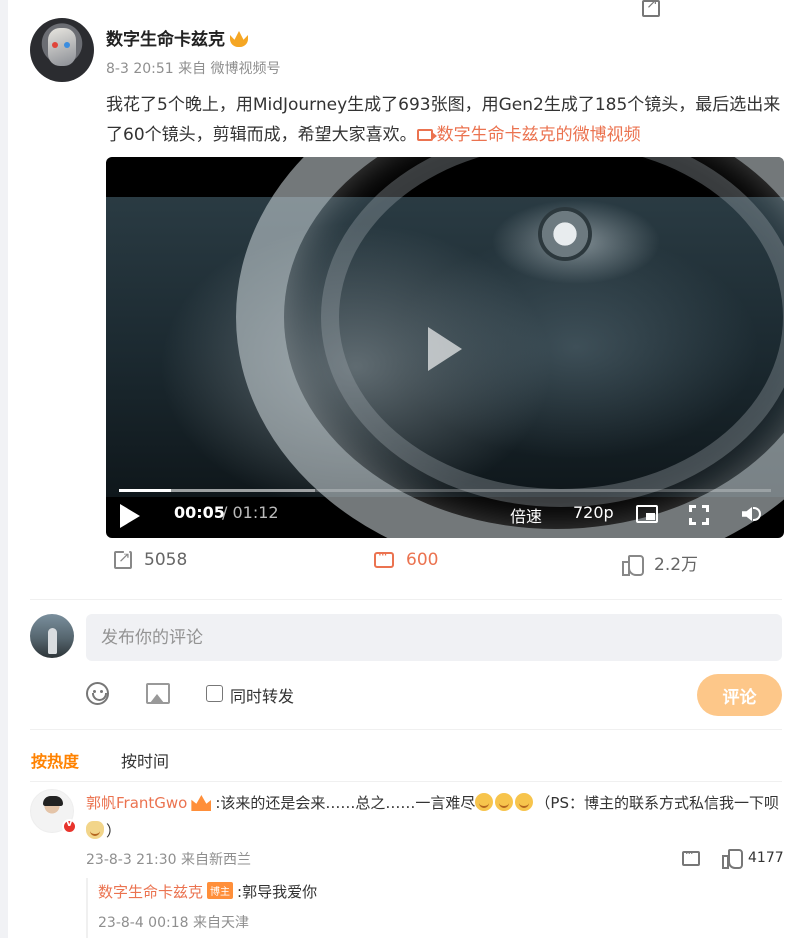  Describe the element at coordinates (55, 45) in the screenshot. I see `avatar-eye-left` at that location.